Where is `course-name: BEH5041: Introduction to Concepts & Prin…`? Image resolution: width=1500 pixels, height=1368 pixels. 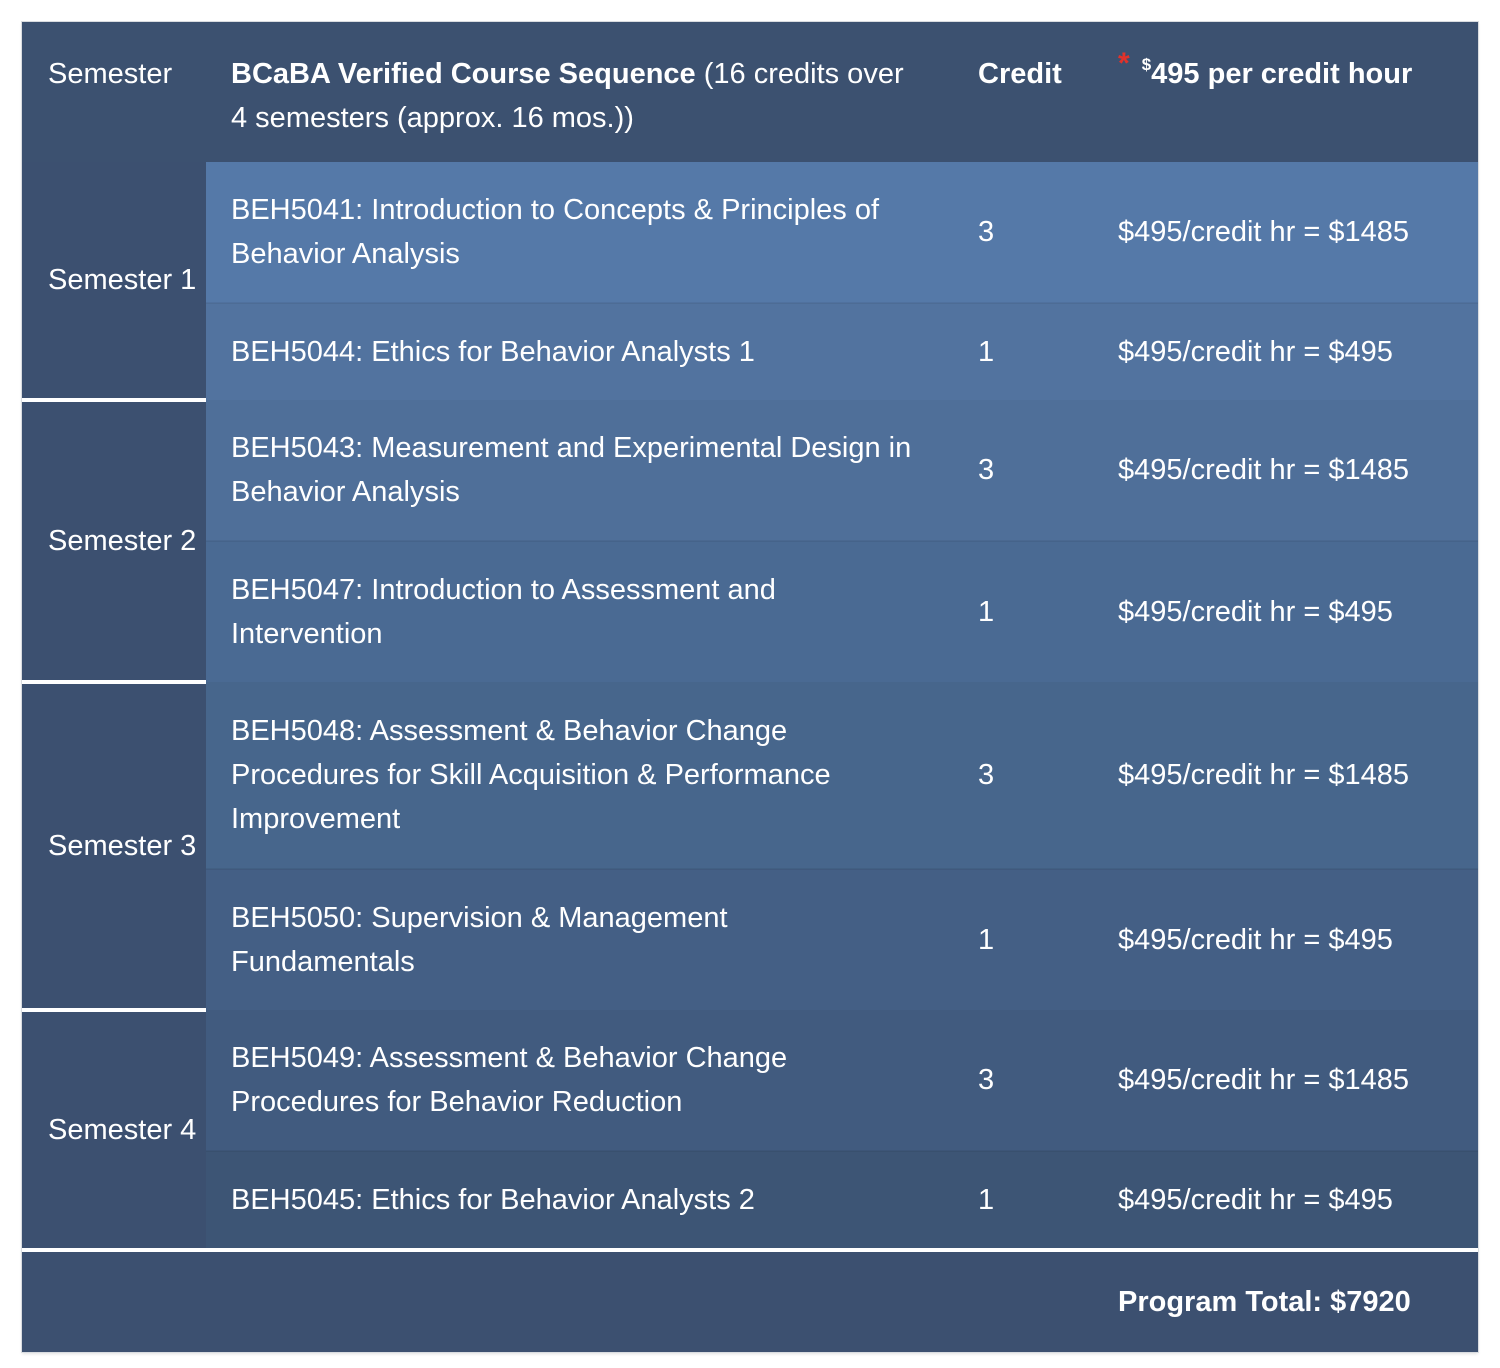 course-name: BEH5041: Introduction to Concepts & Prin… is located at coordinates (572, 232).